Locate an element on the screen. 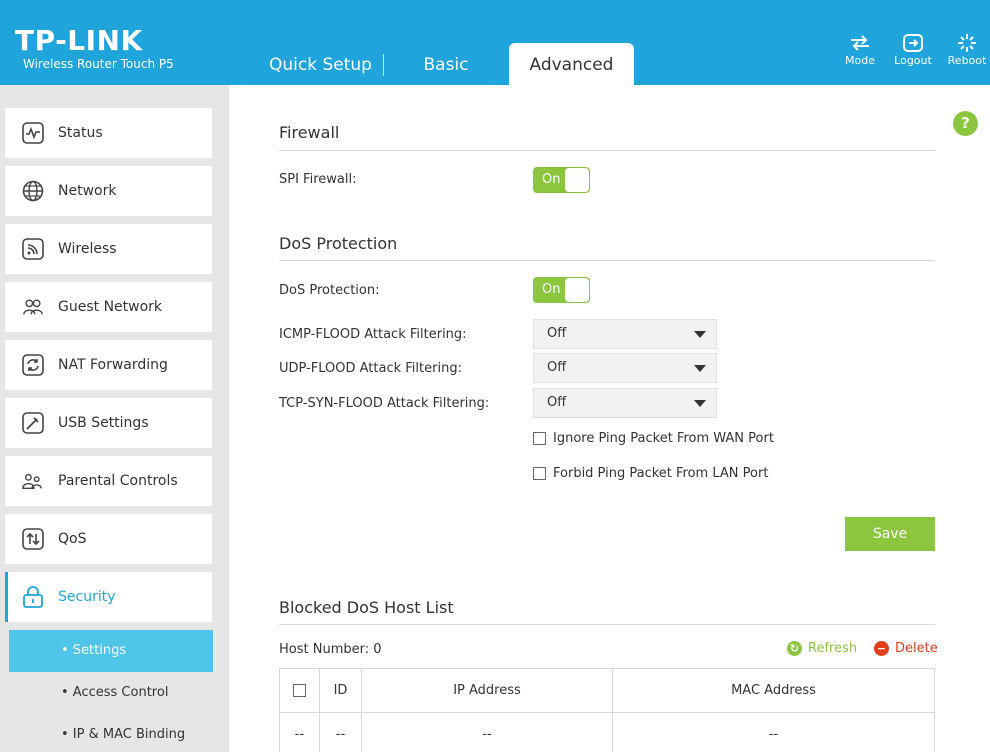 This screenshot has width=990, height=752. mode-button: Mode is located at coordinates (860, 50).